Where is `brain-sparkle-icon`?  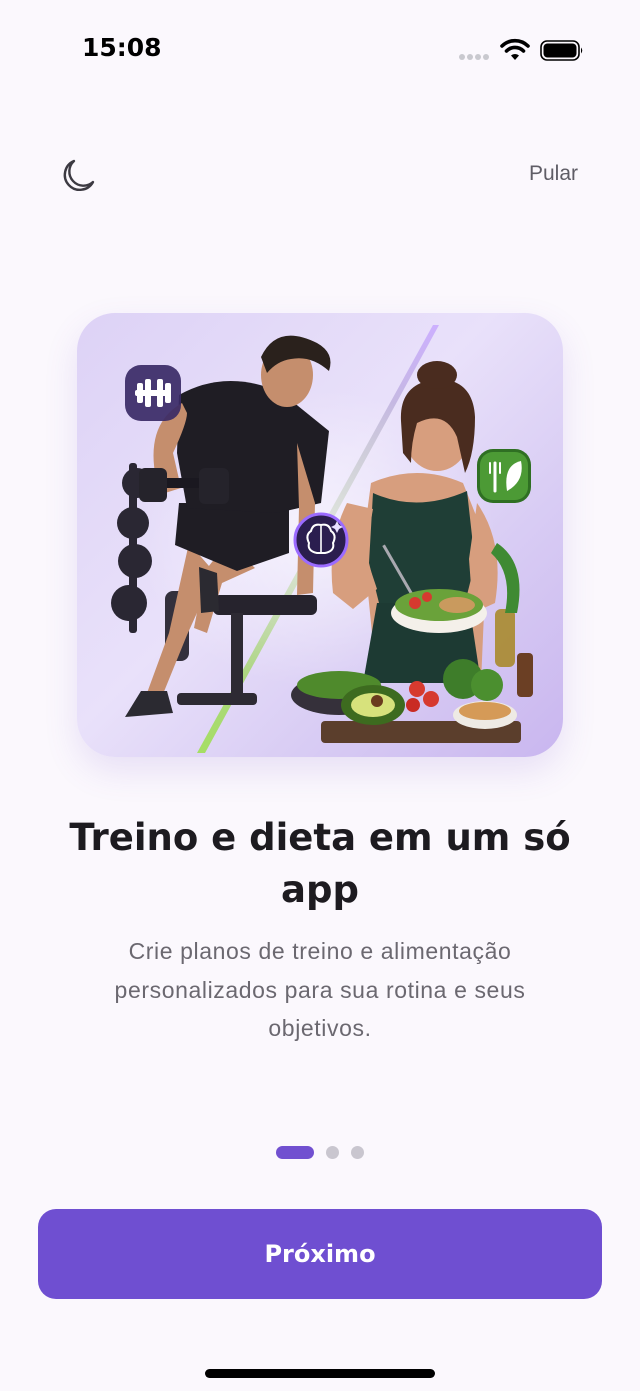 brain-sparkle-icon is located at coordinates (321, 540).